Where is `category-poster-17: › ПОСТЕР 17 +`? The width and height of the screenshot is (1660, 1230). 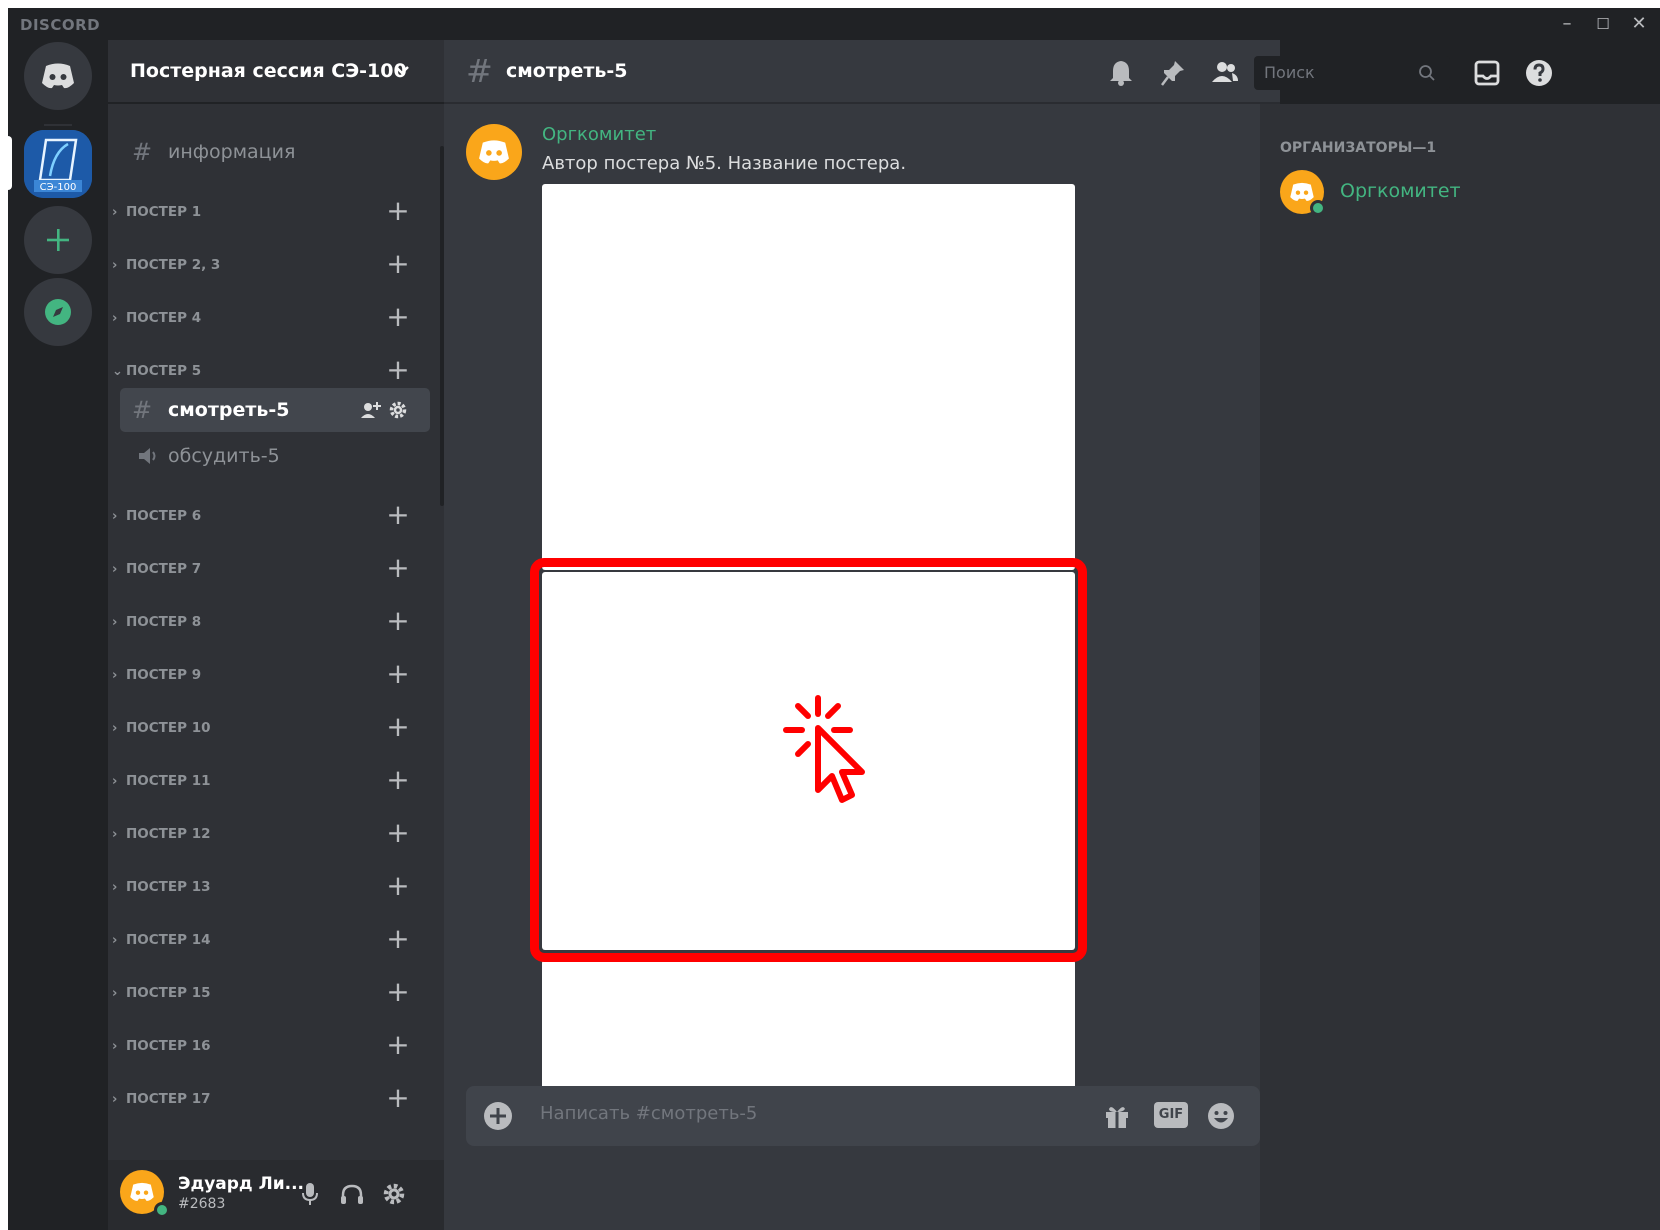 category-poster-17: › ПОСТЕР 17 + is located at coordinates (262, 1098).